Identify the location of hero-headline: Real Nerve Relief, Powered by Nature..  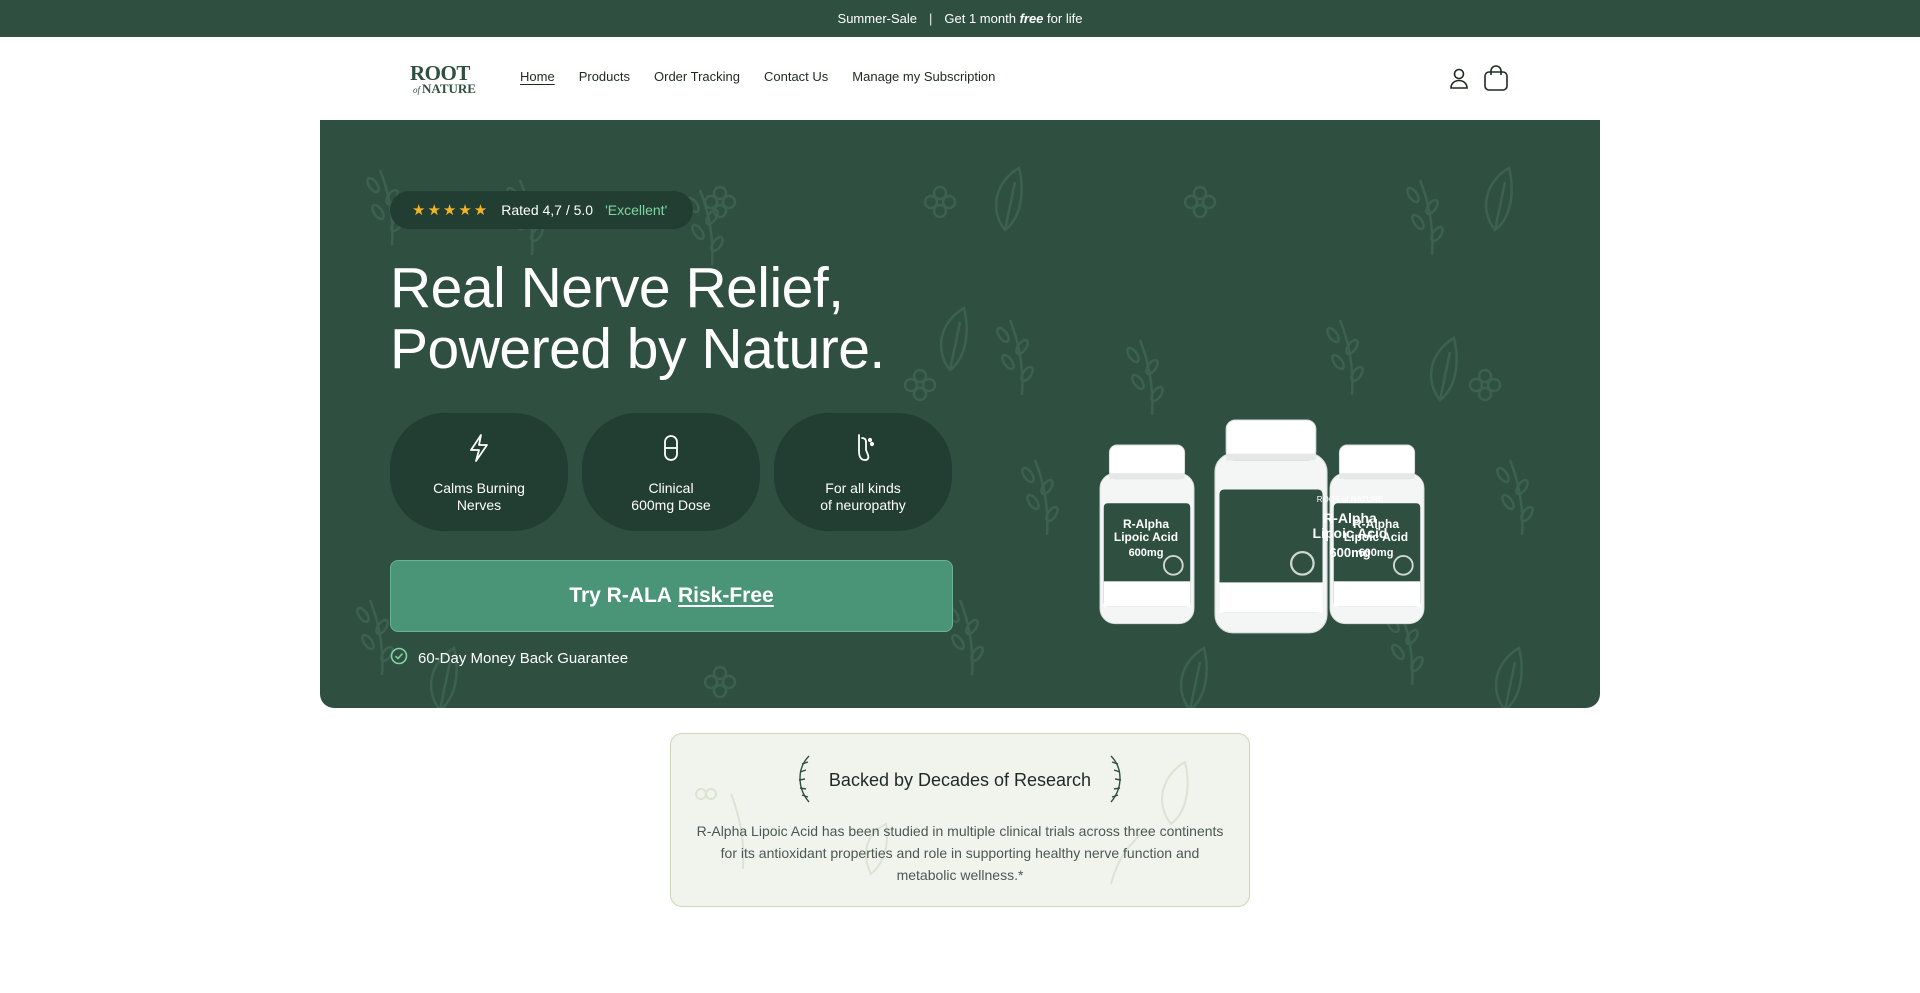
(670, 319).